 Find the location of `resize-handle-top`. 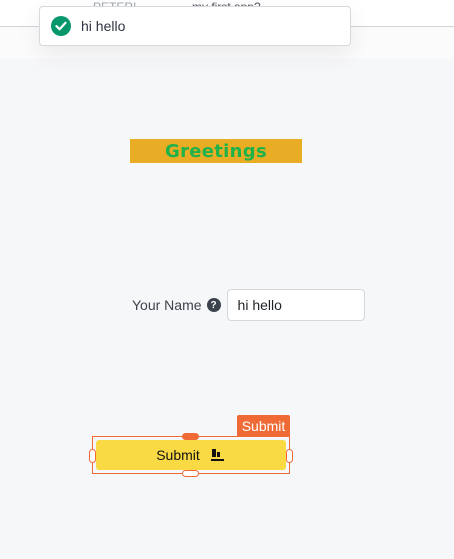

resize-handle-top is located at coordinates (190, 436).